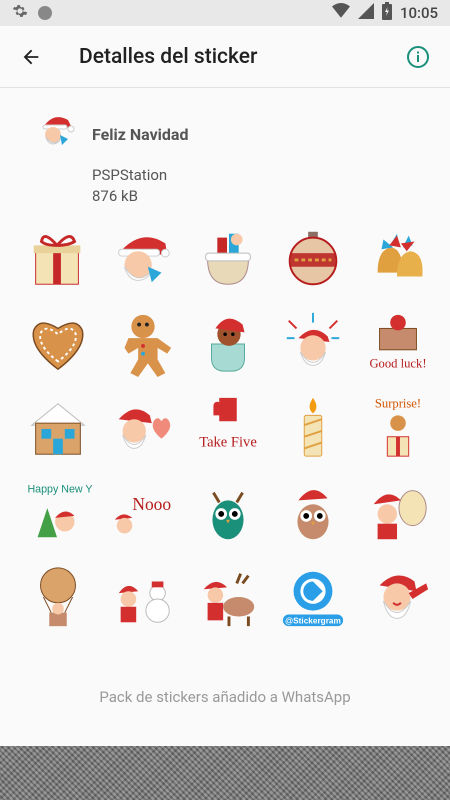  Describe the element at coordinates (398, 428) in the screenshot. I see `sticker-surprise: Surprise!` at that location.